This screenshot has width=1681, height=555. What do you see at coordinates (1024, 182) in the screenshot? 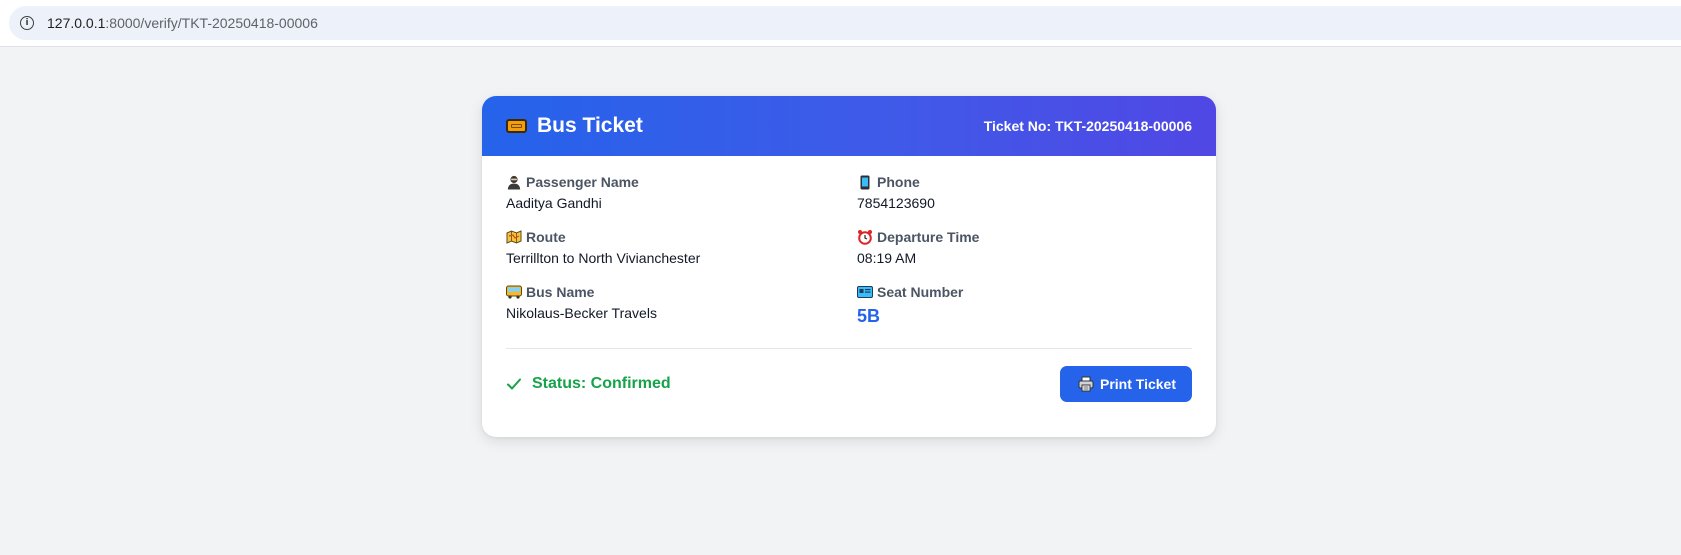
I see `phone-label-row: Phone` at bounding box center [1024, 182].